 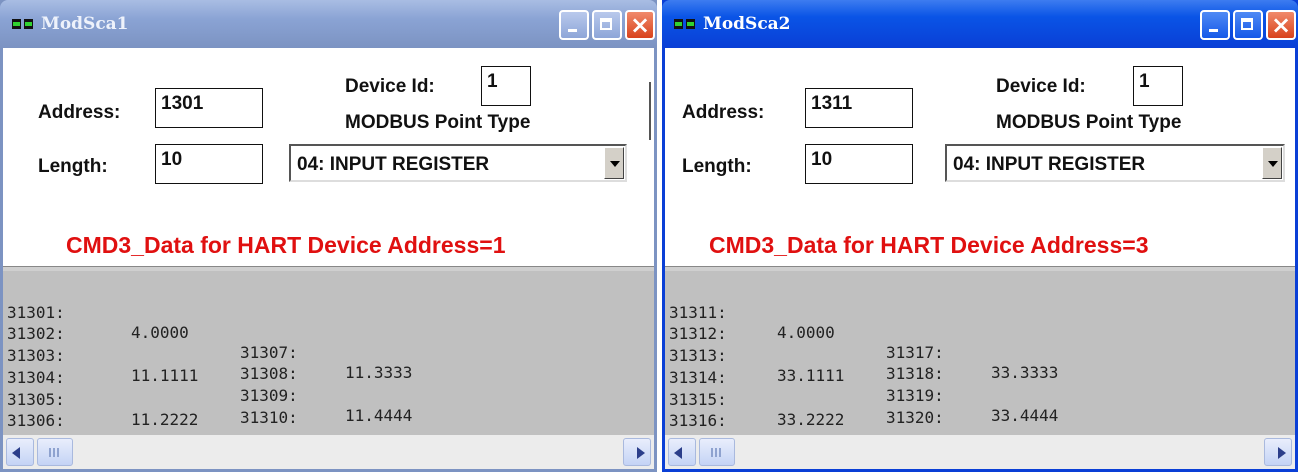 What do you see at coordinates (286, 245) in the screenshot?
I see `device-heading: CMD3_Data for HART Device Address=1` at bounding box center [286, 245].